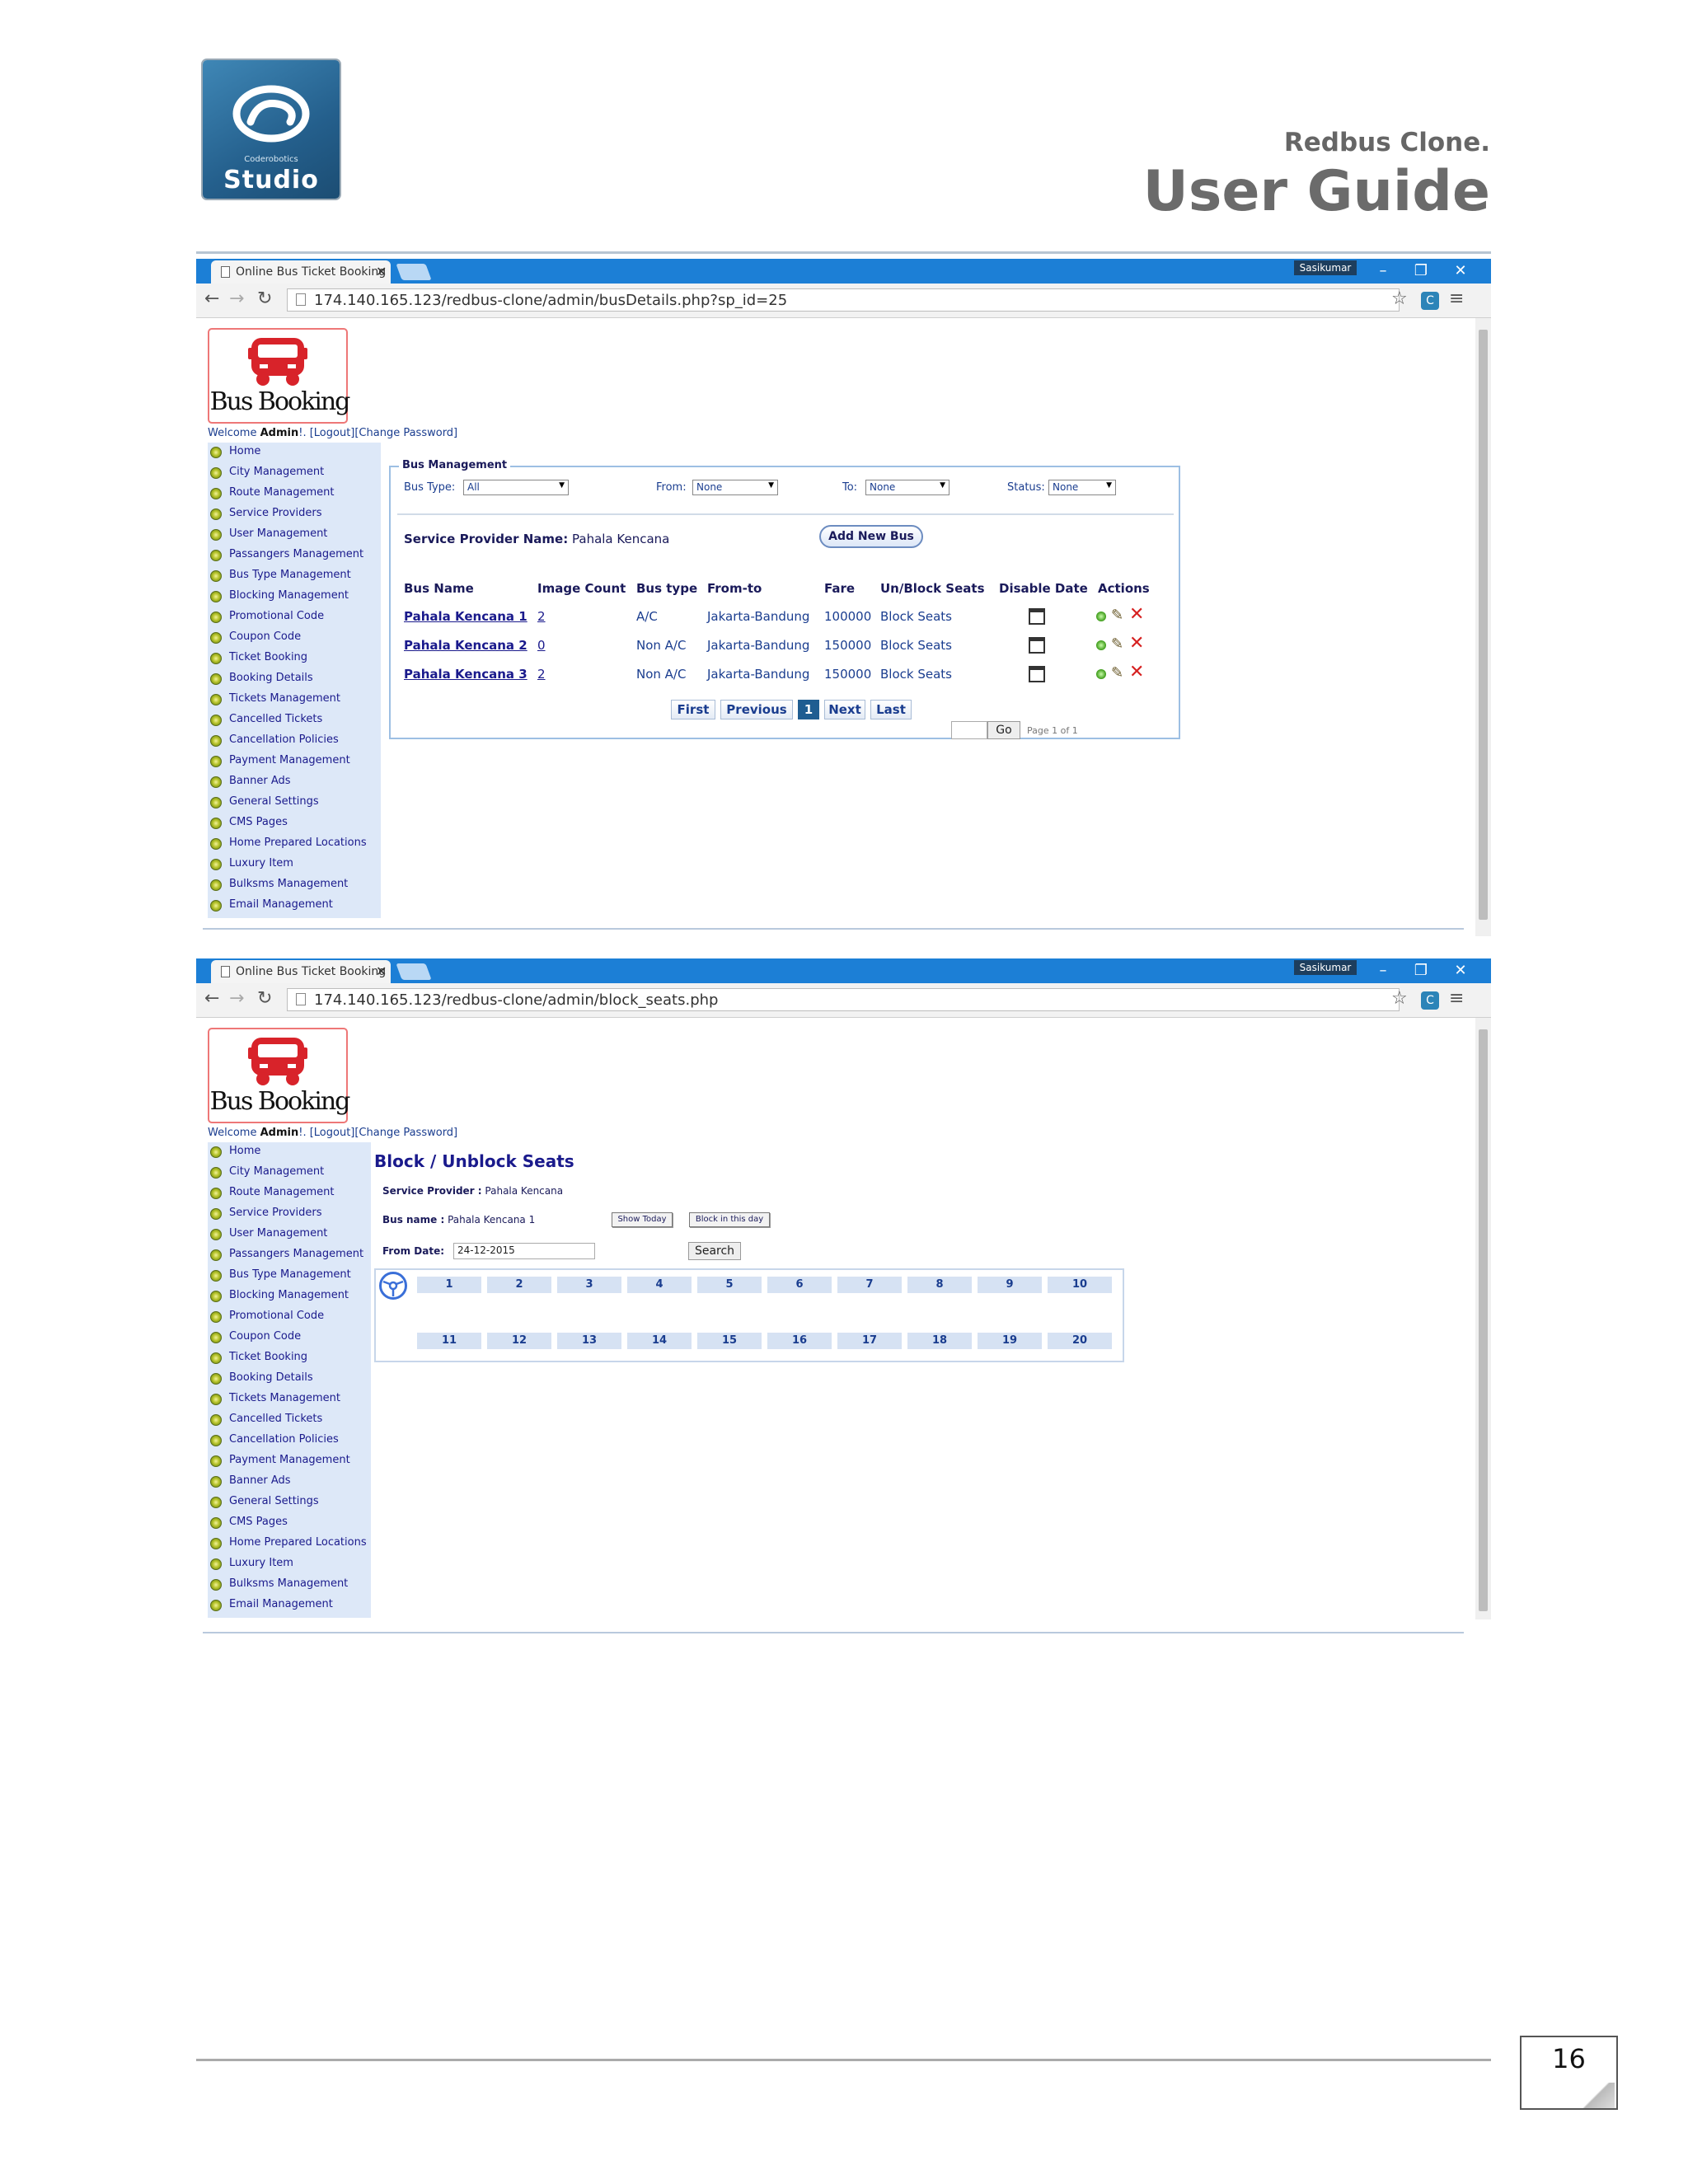  What do you see at coordinates (871, 536) in the screenshot?
I see `add-new-bus-button: Add New Bus` at bounding box center [871, 536].